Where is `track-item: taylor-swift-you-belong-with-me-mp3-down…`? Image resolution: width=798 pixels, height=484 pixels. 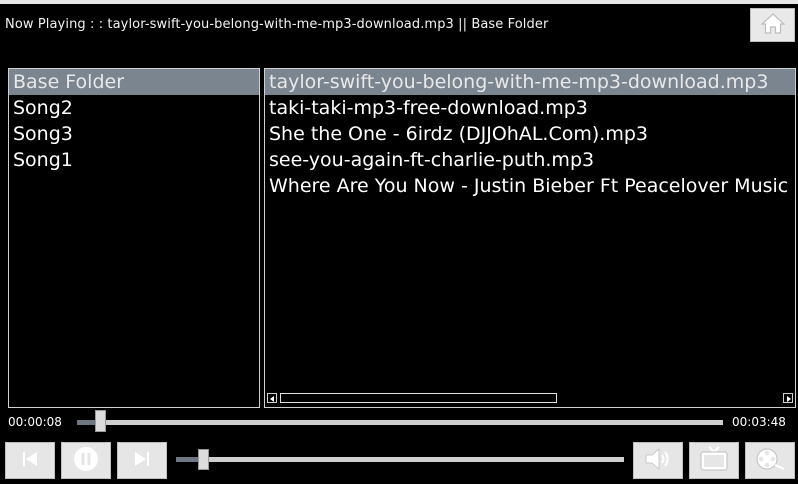 track-item: taylor-swift-you-belong-with-me-mp3-down… is located at coordinates (530, 82).